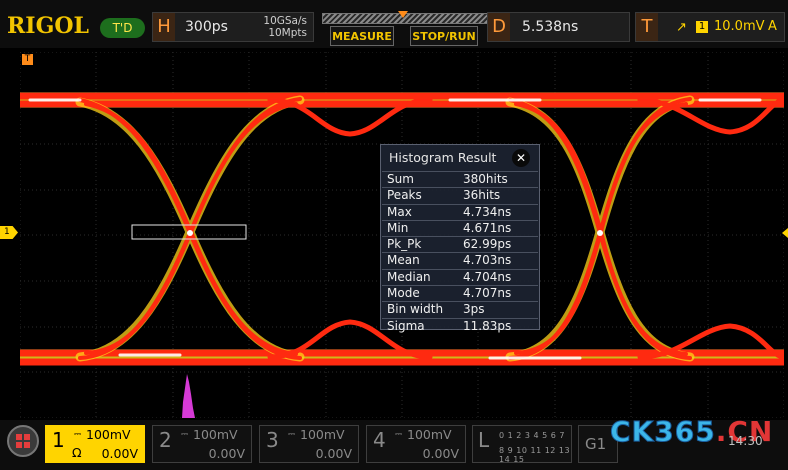 Image resolution: width=788 pixels, height=470 pixels. I want to click on horizontal-timebase-field: H 300ps 10GSa/s 10Mpts, so click(233, 27).